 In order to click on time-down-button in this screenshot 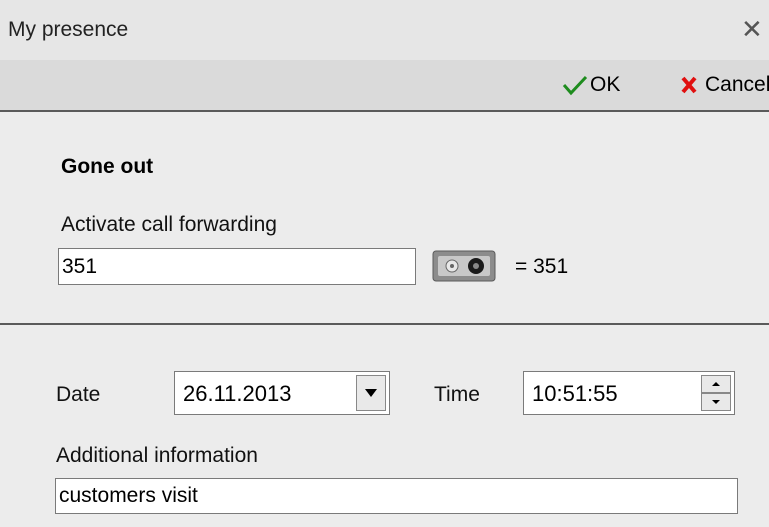, I will do `click(716, 402)`.